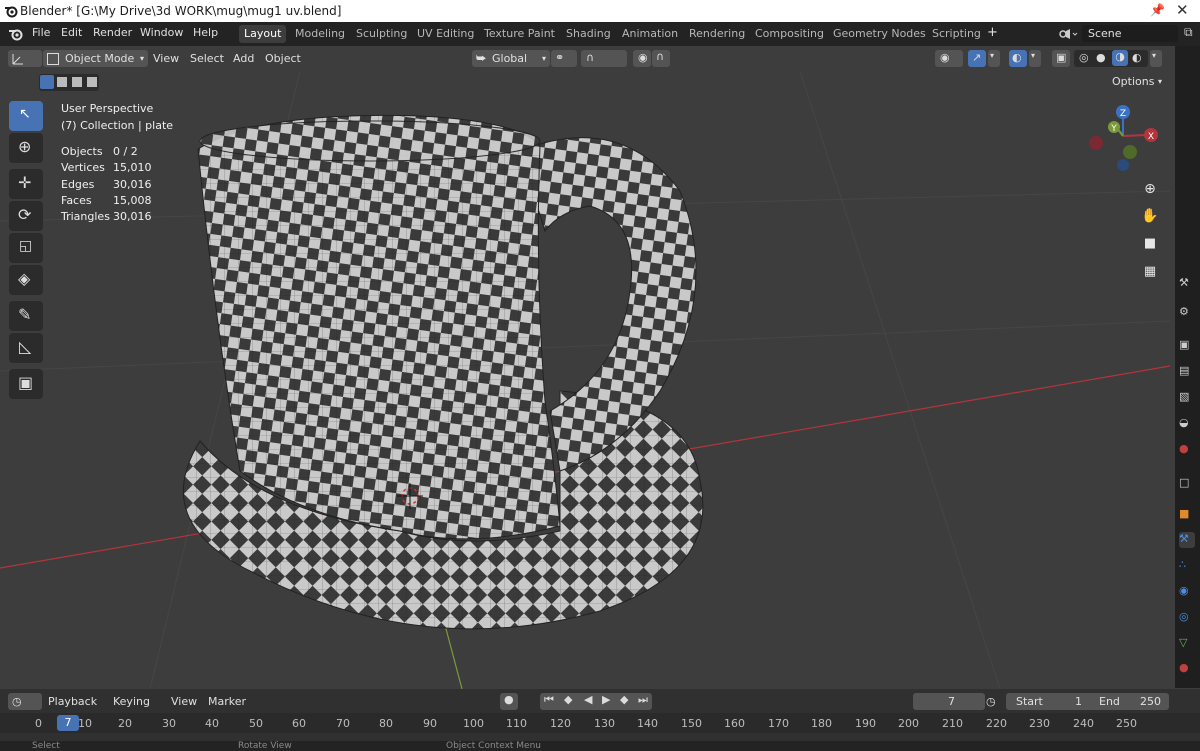 The height and width of the screenshot is (751, 1200). Describe the element at coordinates (1136, 82) in the screenshot. I see `options-dropdown: Options ▾` at that location.